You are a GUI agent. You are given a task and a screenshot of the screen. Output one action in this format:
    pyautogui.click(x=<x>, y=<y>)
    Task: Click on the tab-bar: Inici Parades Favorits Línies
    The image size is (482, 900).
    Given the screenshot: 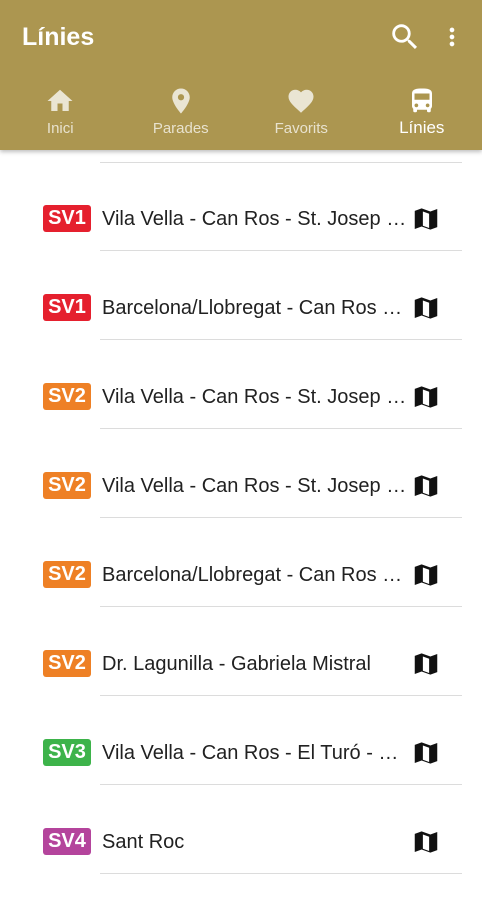 What is the action you would take?
    pyautogui.click(x=241, y=114)
    